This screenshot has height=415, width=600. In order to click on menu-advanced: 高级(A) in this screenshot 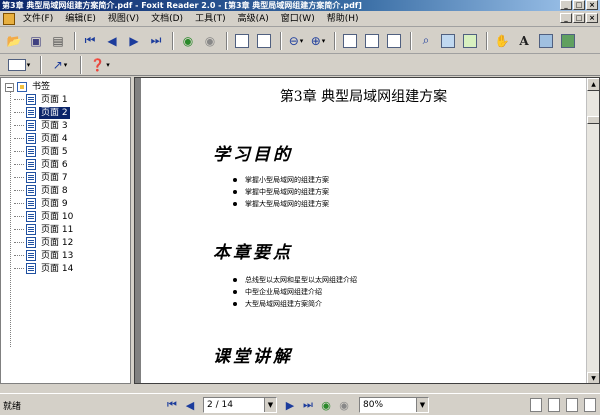, I will do `click(253, 19)`.